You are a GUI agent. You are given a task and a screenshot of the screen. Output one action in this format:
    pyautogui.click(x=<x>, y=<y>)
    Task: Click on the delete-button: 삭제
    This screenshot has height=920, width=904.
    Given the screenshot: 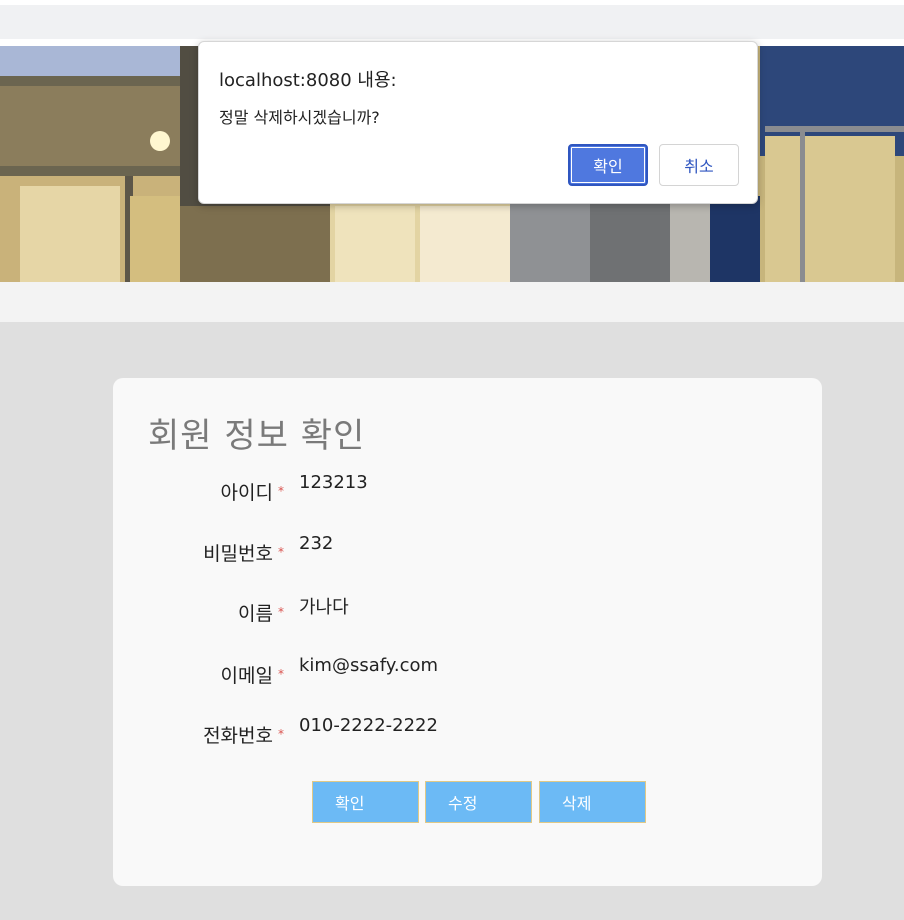 What is the action you would take?
    pyautogui.click(x=592, y=802)
    